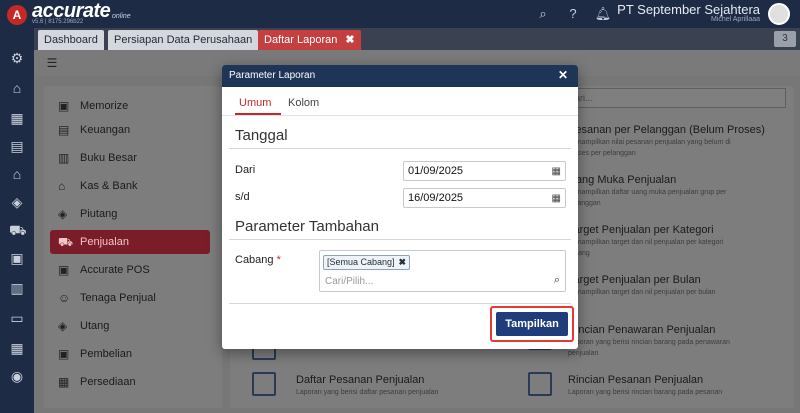  Describe the element at coordinates (118, 298) in the screenshot. I see `category-label: Tenaga Penjual` at that location.